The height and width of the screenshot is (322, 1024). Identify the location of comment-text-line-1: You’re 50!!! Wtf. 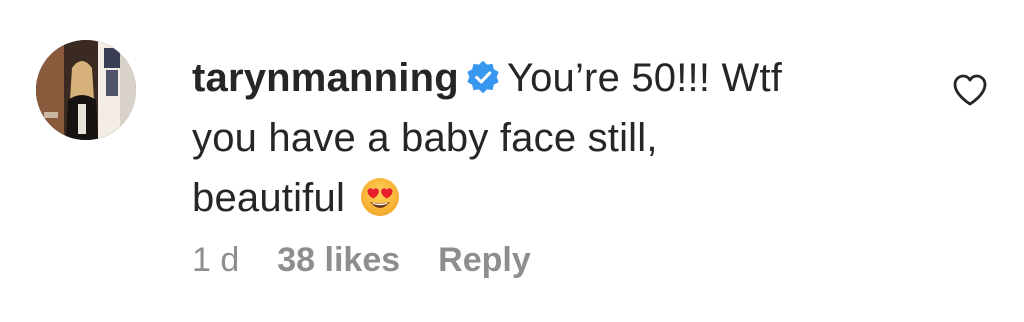
(644, 78).